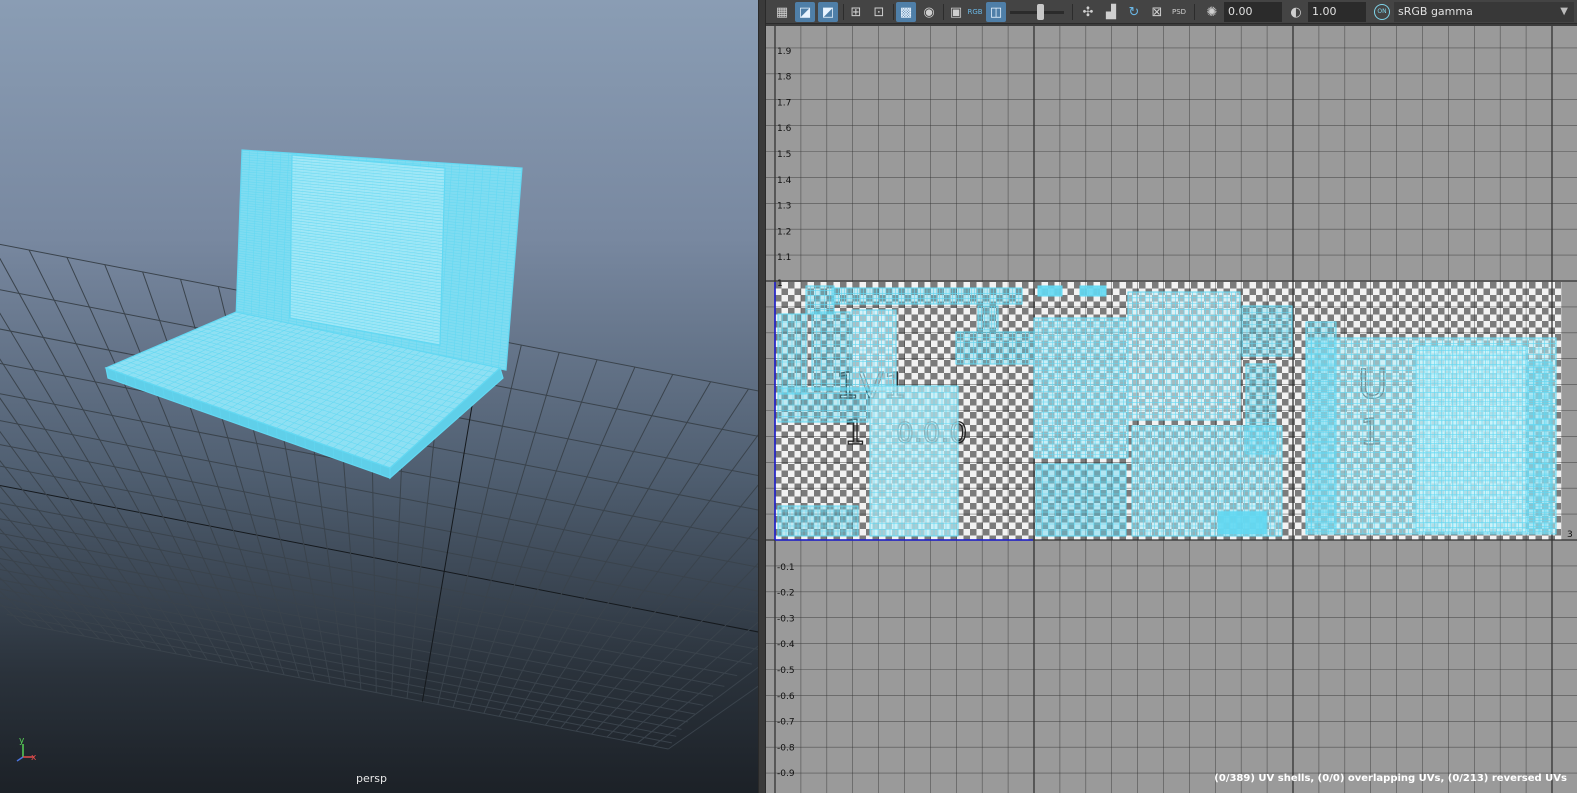  What do you see at coordinates (1179, 12) in the screenshot?
I see `psd-icon: PSD` at bounding box center [1179, 12].